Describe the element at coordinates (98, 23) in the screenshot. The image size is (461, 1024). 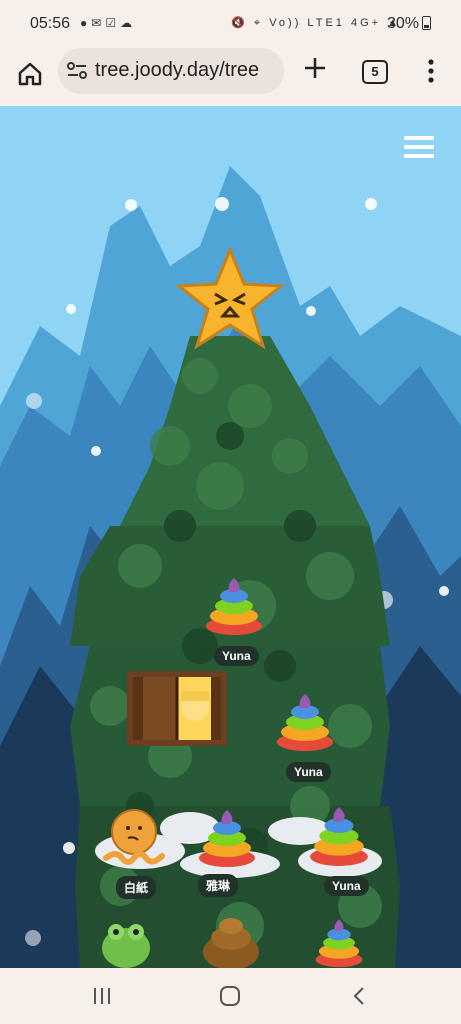
I see `mail-icon: ✉` at that location.